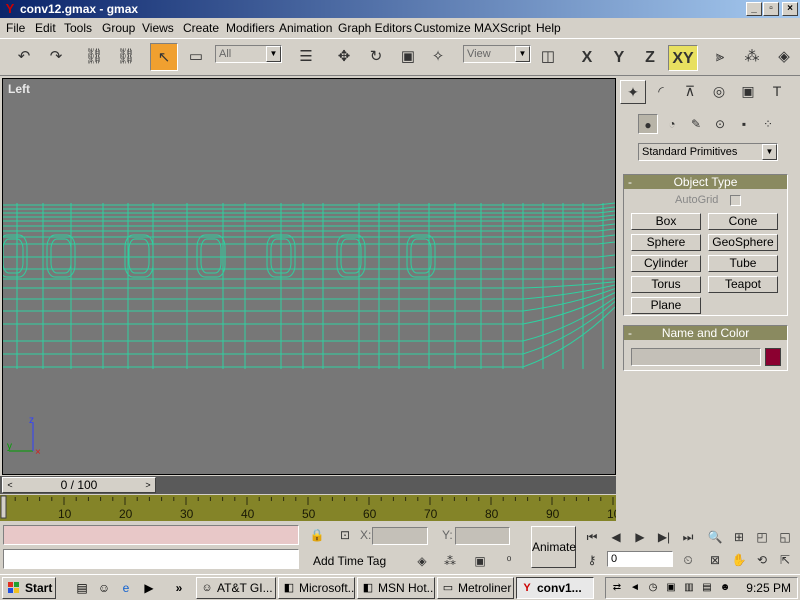 This screenshot has height=600, width=800. Describe the element at coordinates (196, 57) in the screenshot. I see `region-select-icon: ▭` at that location.